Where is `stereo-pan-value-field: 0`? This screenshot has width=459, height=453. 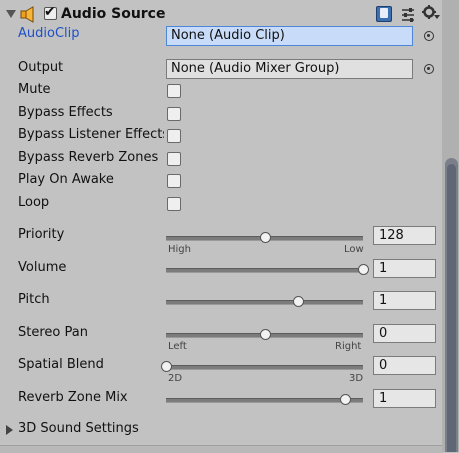 stereo-pan-value-field: 0 is located at coordinates (404, 333).